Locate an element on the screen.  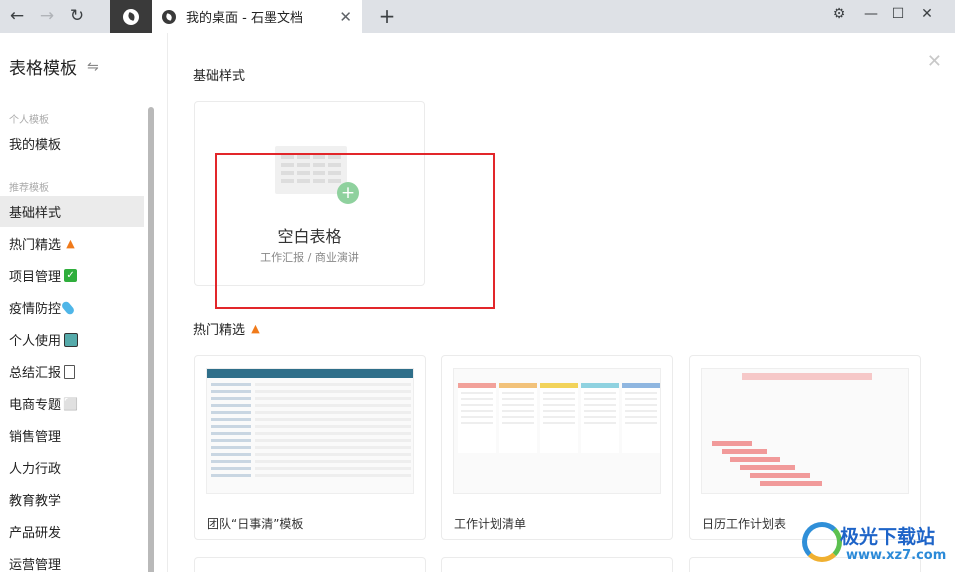
forward-icon: → is located at coordinates (47, 16).